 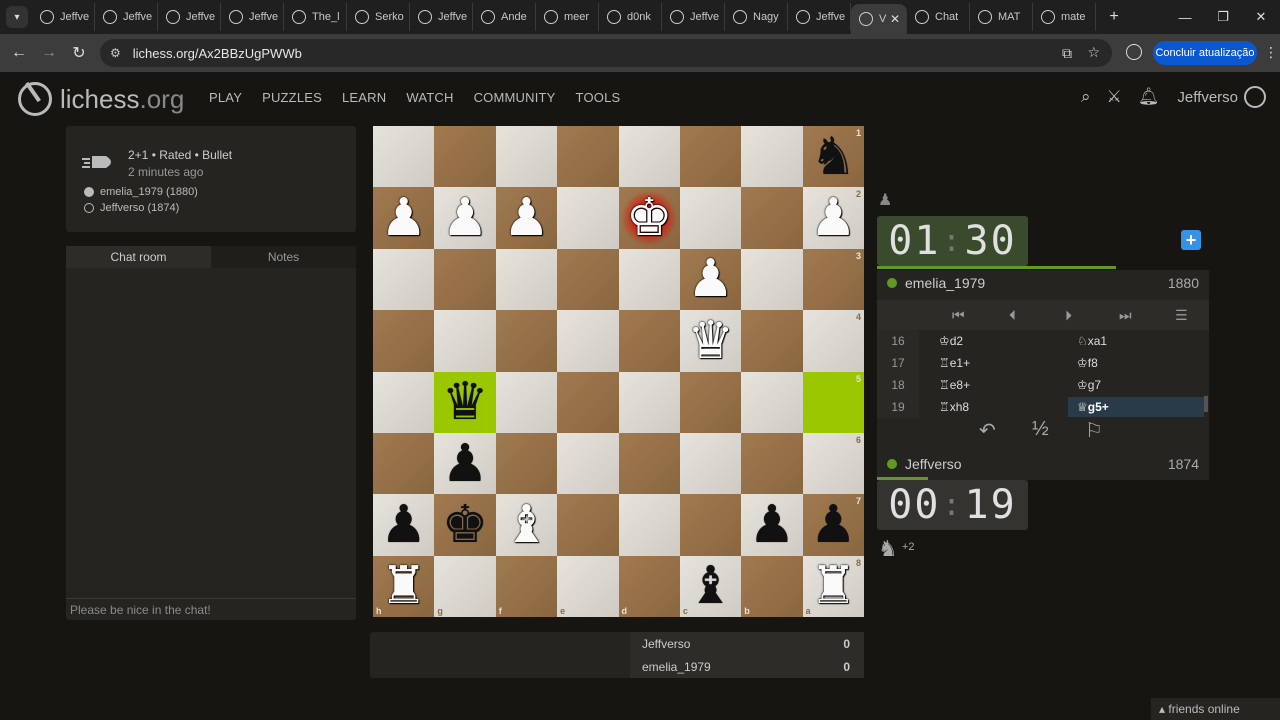 What do you see at coordinates (1067, 53) in the screenshot?
I see `install-app-icon: ⧉` at bounding box center [1067, 53].